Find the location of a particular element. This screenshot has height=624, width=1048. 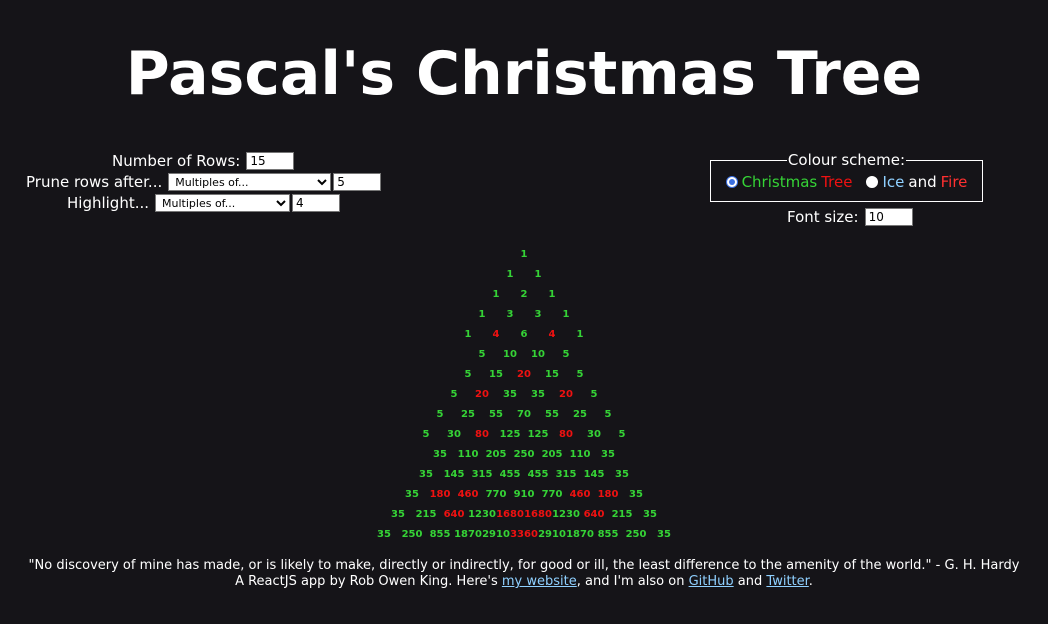

tree-cell: 6 is located at coordinates (524, 334).